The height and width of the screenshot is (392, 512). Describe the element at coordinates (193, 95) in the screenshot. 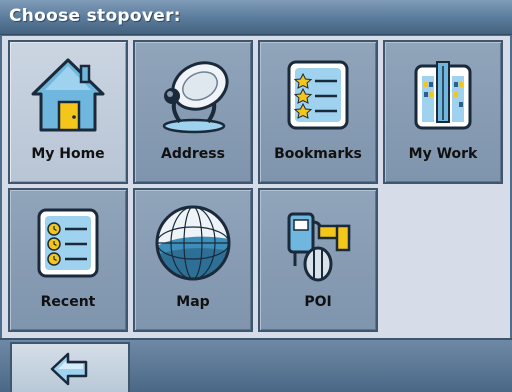

I see `satellite-dish-icon` at that location.